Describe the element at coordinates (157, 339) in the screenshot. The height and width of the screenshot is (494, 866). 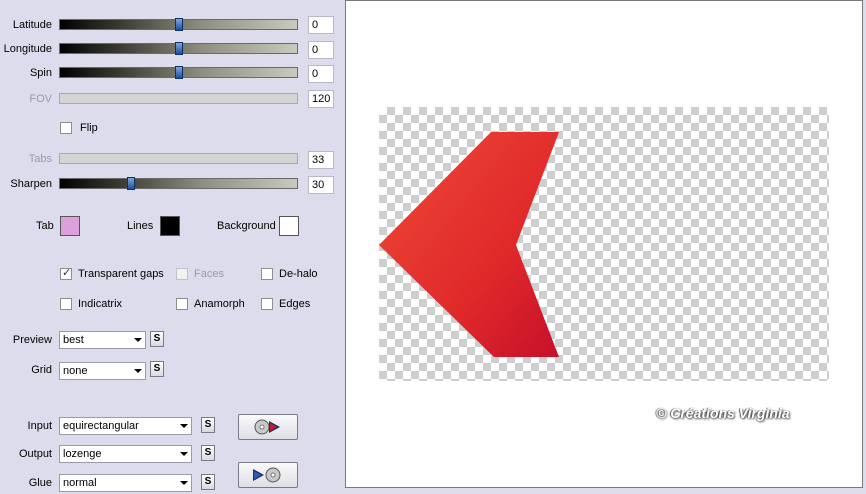
I see `preview-s-button: S` at that location.